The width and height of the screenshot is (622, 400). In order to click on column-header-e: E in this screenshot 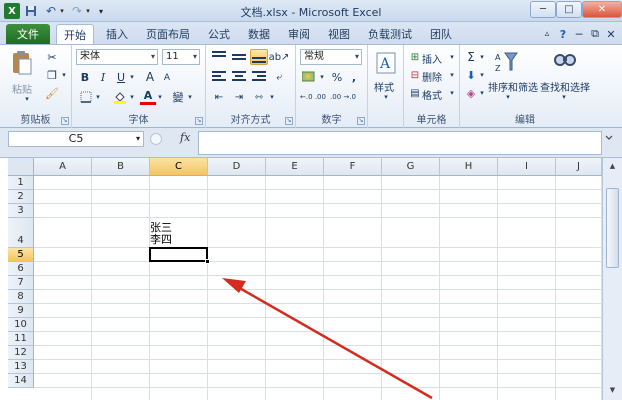, I will do `click(295, 167)`.